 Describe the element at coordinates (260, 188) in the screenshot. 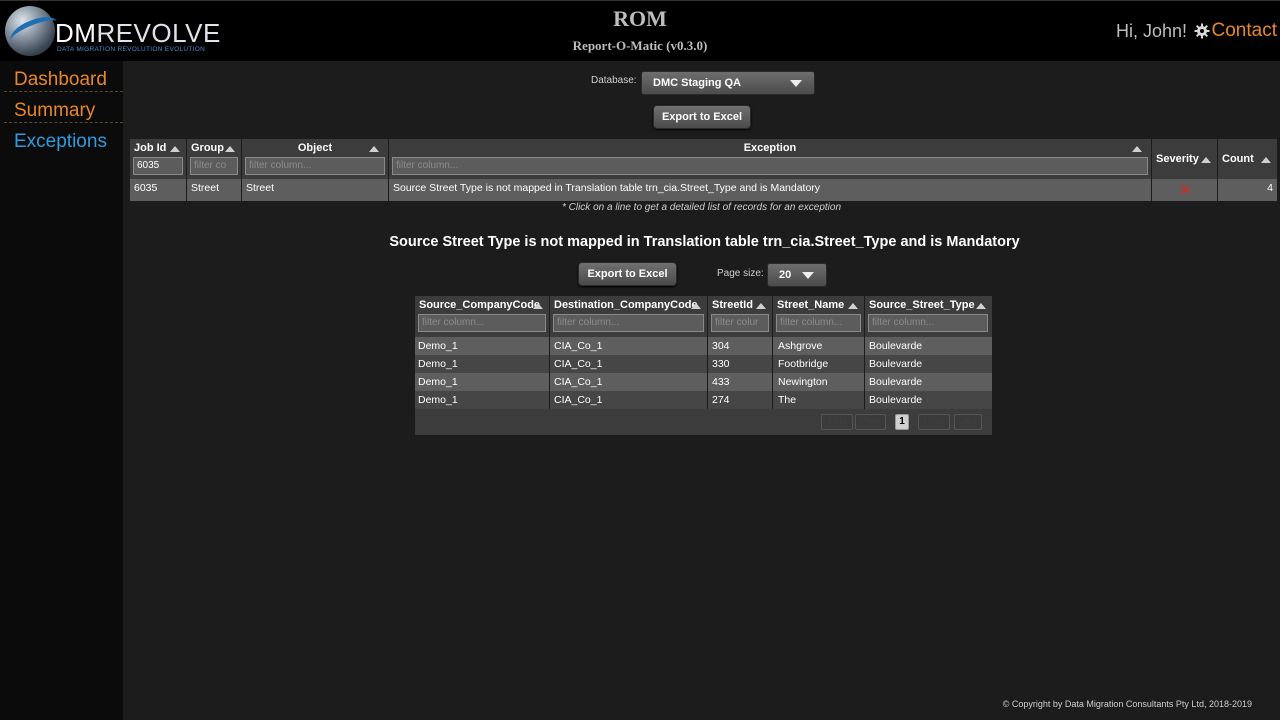

I see `cell-object: Street` at that location.